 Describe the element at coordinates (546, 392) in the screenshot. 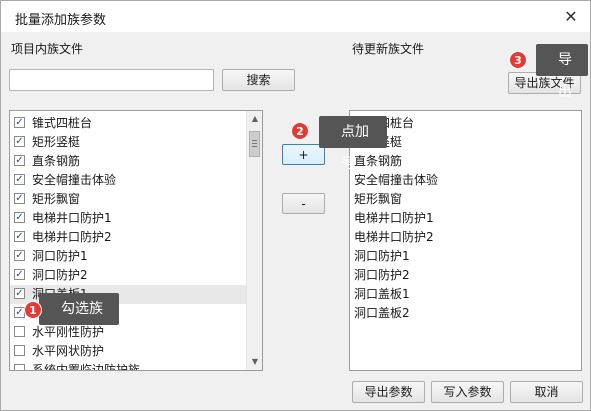

I see `cancel-button: 取消` at that location.